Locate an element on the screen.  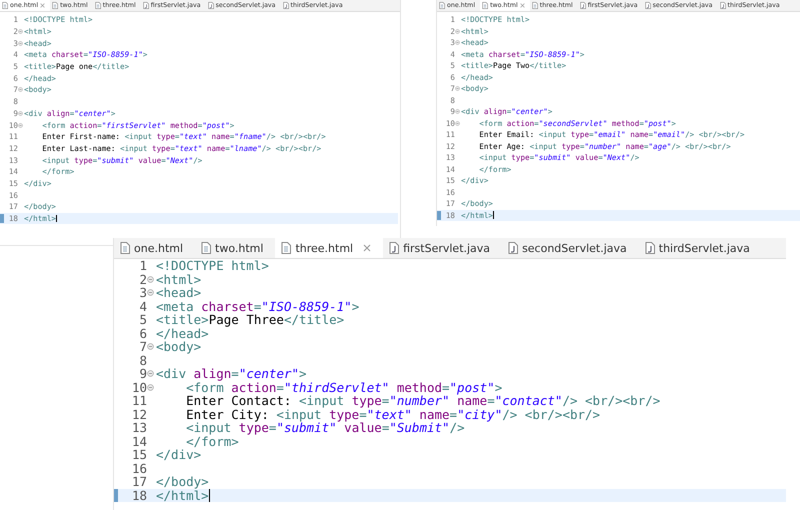
line-number: 4 is located at coordinates (142, 306).